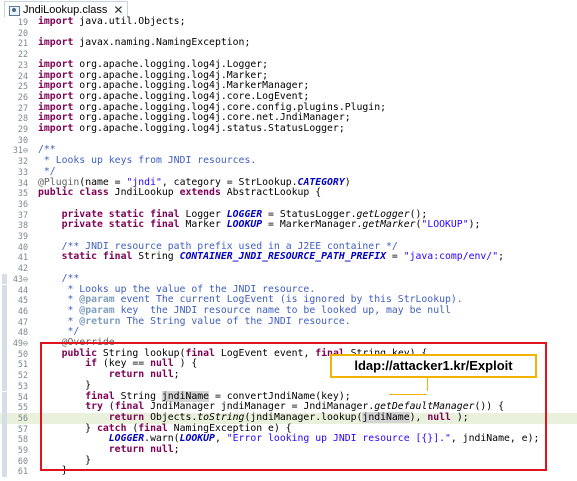 This screenshot has height=481, width=577. I want to click on code-text: import javax.naming.NamingException;, so click(144, 43).